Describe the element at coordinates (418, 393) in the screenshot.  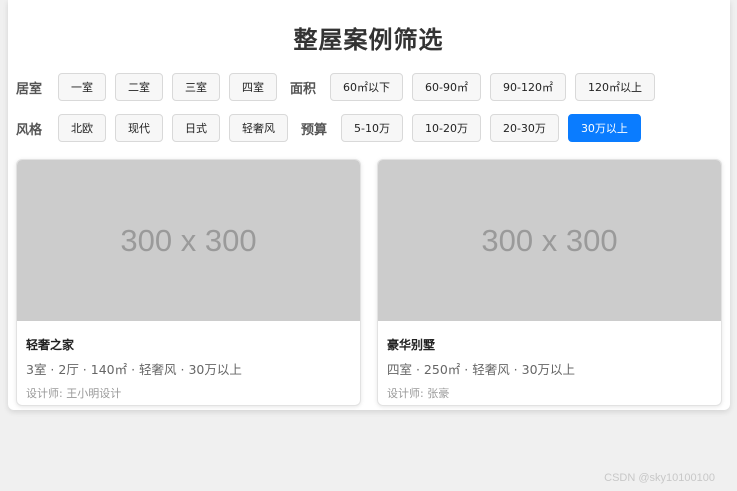
I see `case-designer: 设计师: 张豪` at that location.